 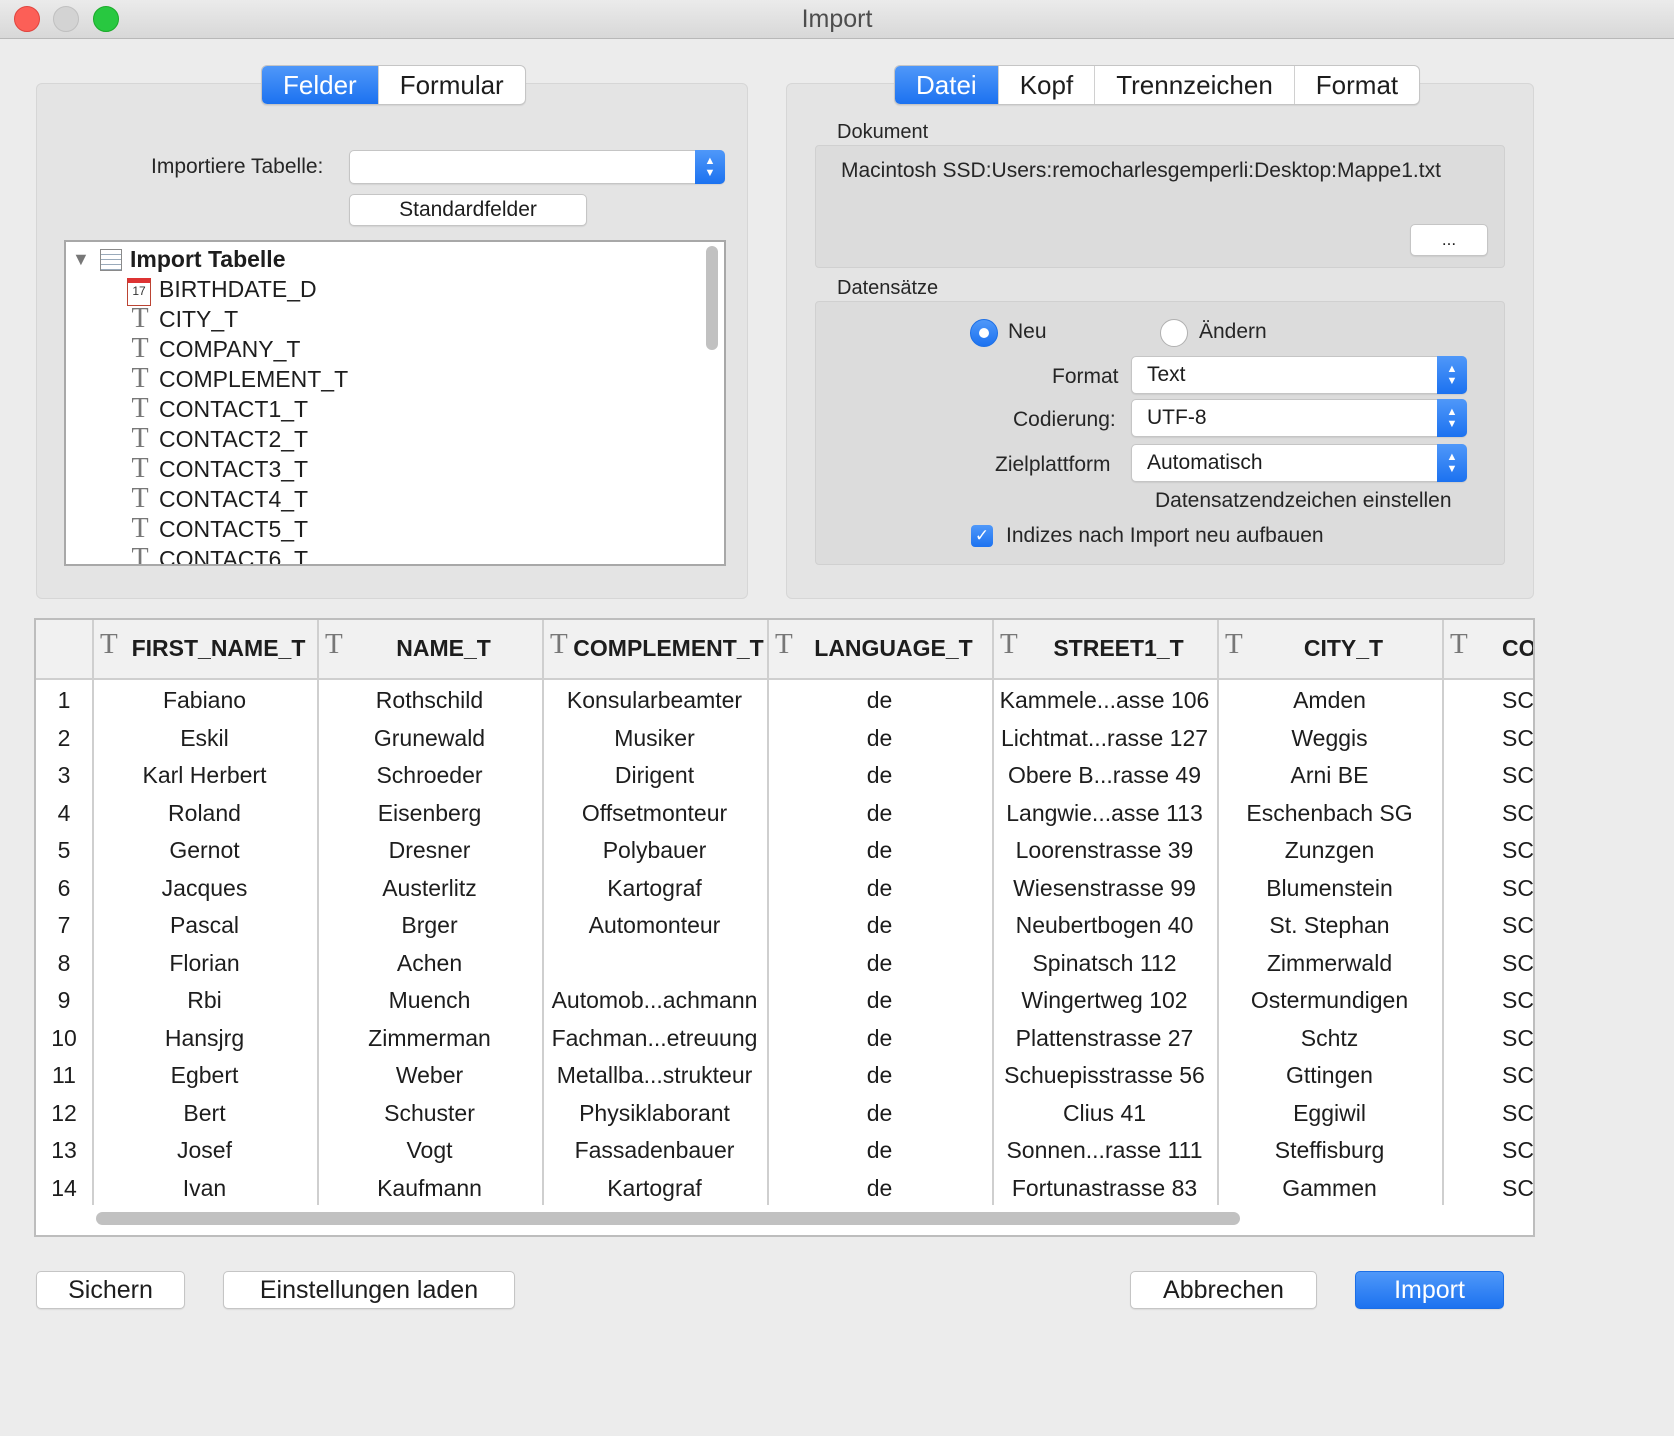 I want to click on table-cell: Muench, so click(x=429, y=1000).